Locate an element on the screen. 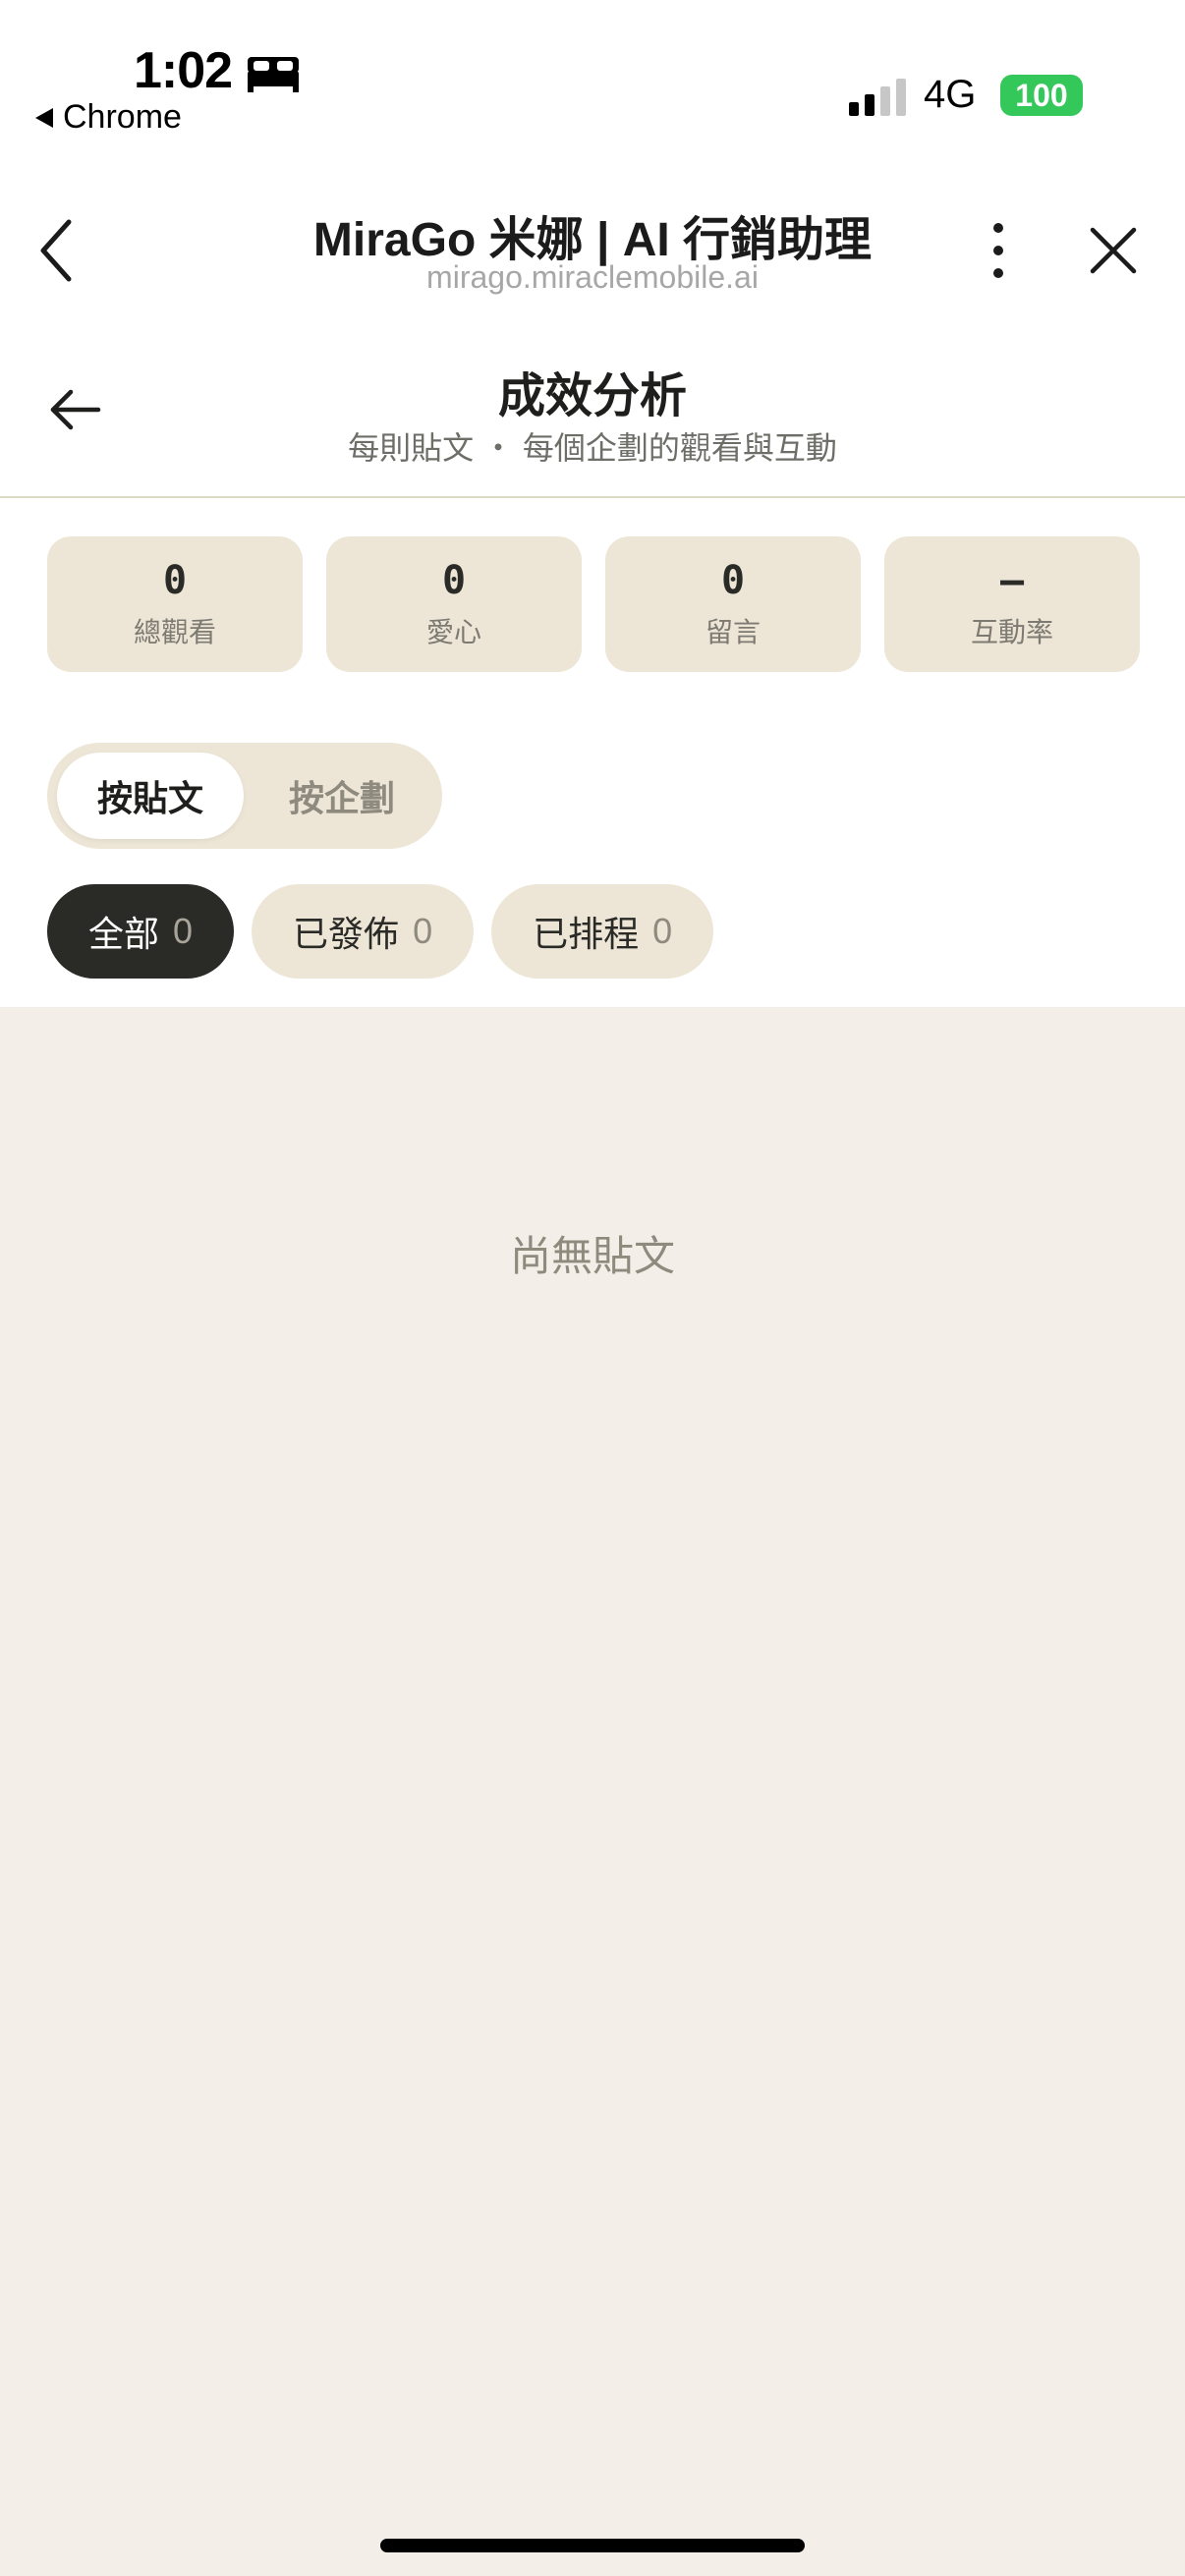  page-subtitle: 每則貼文 ・ 每個企劃的觀看與互動 is located at coordinates (592, 448).